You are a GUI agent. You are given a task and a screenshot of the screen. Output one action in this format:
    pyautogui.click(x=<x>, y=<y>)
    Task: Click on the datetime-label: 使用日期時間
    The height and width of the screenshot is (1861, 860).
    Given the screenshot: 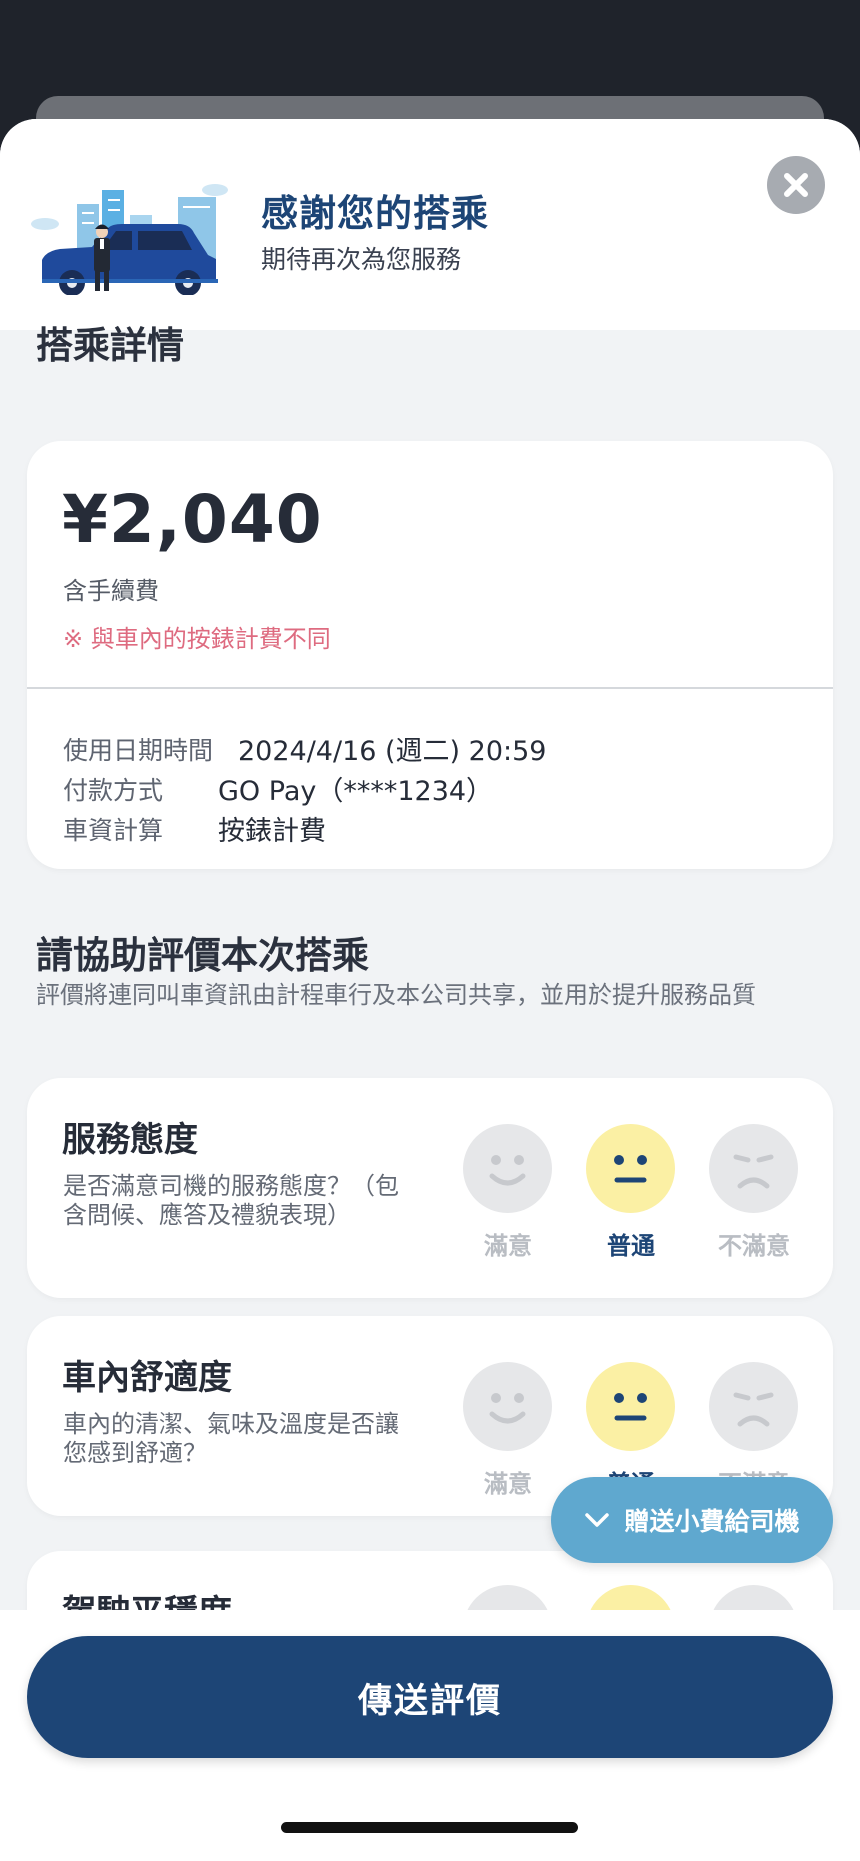 What is the action you would take?
    pyautogui.click(x=138, y=750)
    